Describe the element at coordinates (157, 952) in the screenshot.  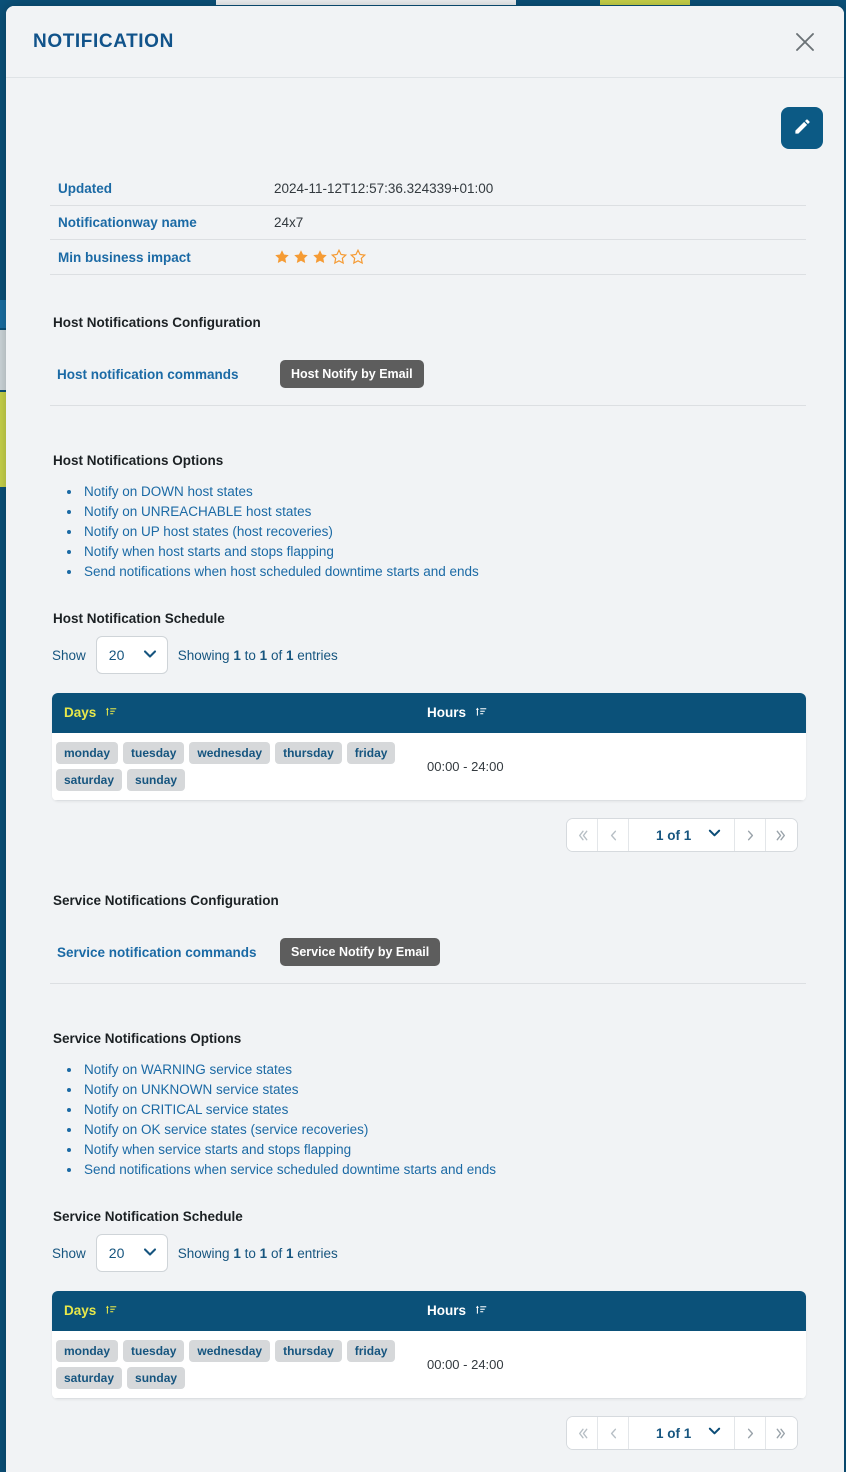
I see `service-commands-label: Service notification commands` at that location.